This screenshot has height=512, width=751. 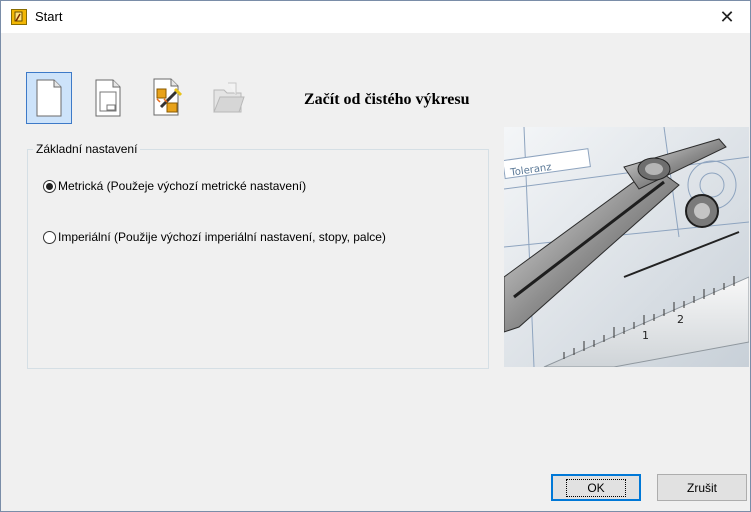 I want to click on cancel-label: Zrušit, so click(x=702, y=487).